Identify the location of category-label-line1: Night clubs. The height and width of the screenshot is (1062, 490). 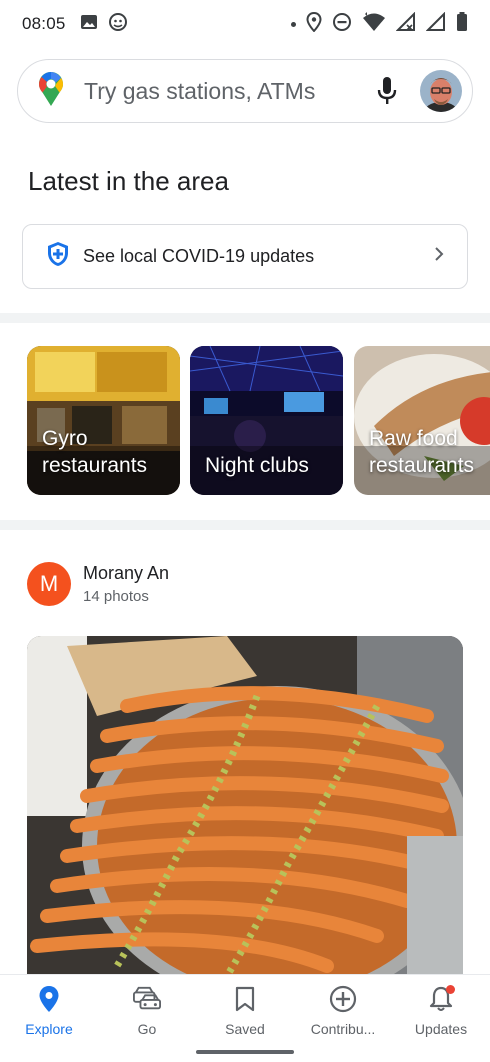
(257, 465).